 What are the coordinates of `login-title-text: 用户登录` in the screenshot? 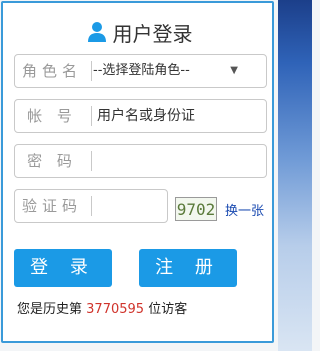 It's located at (152, 33).